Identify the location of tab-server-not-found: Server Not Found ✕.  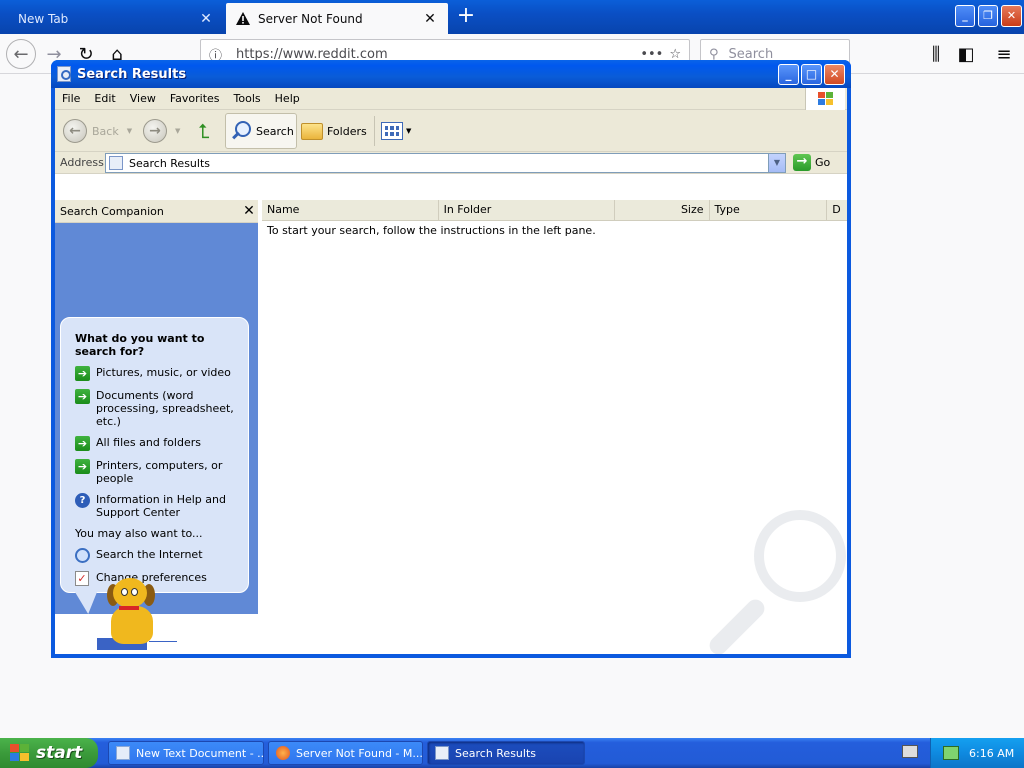
(337, 18).